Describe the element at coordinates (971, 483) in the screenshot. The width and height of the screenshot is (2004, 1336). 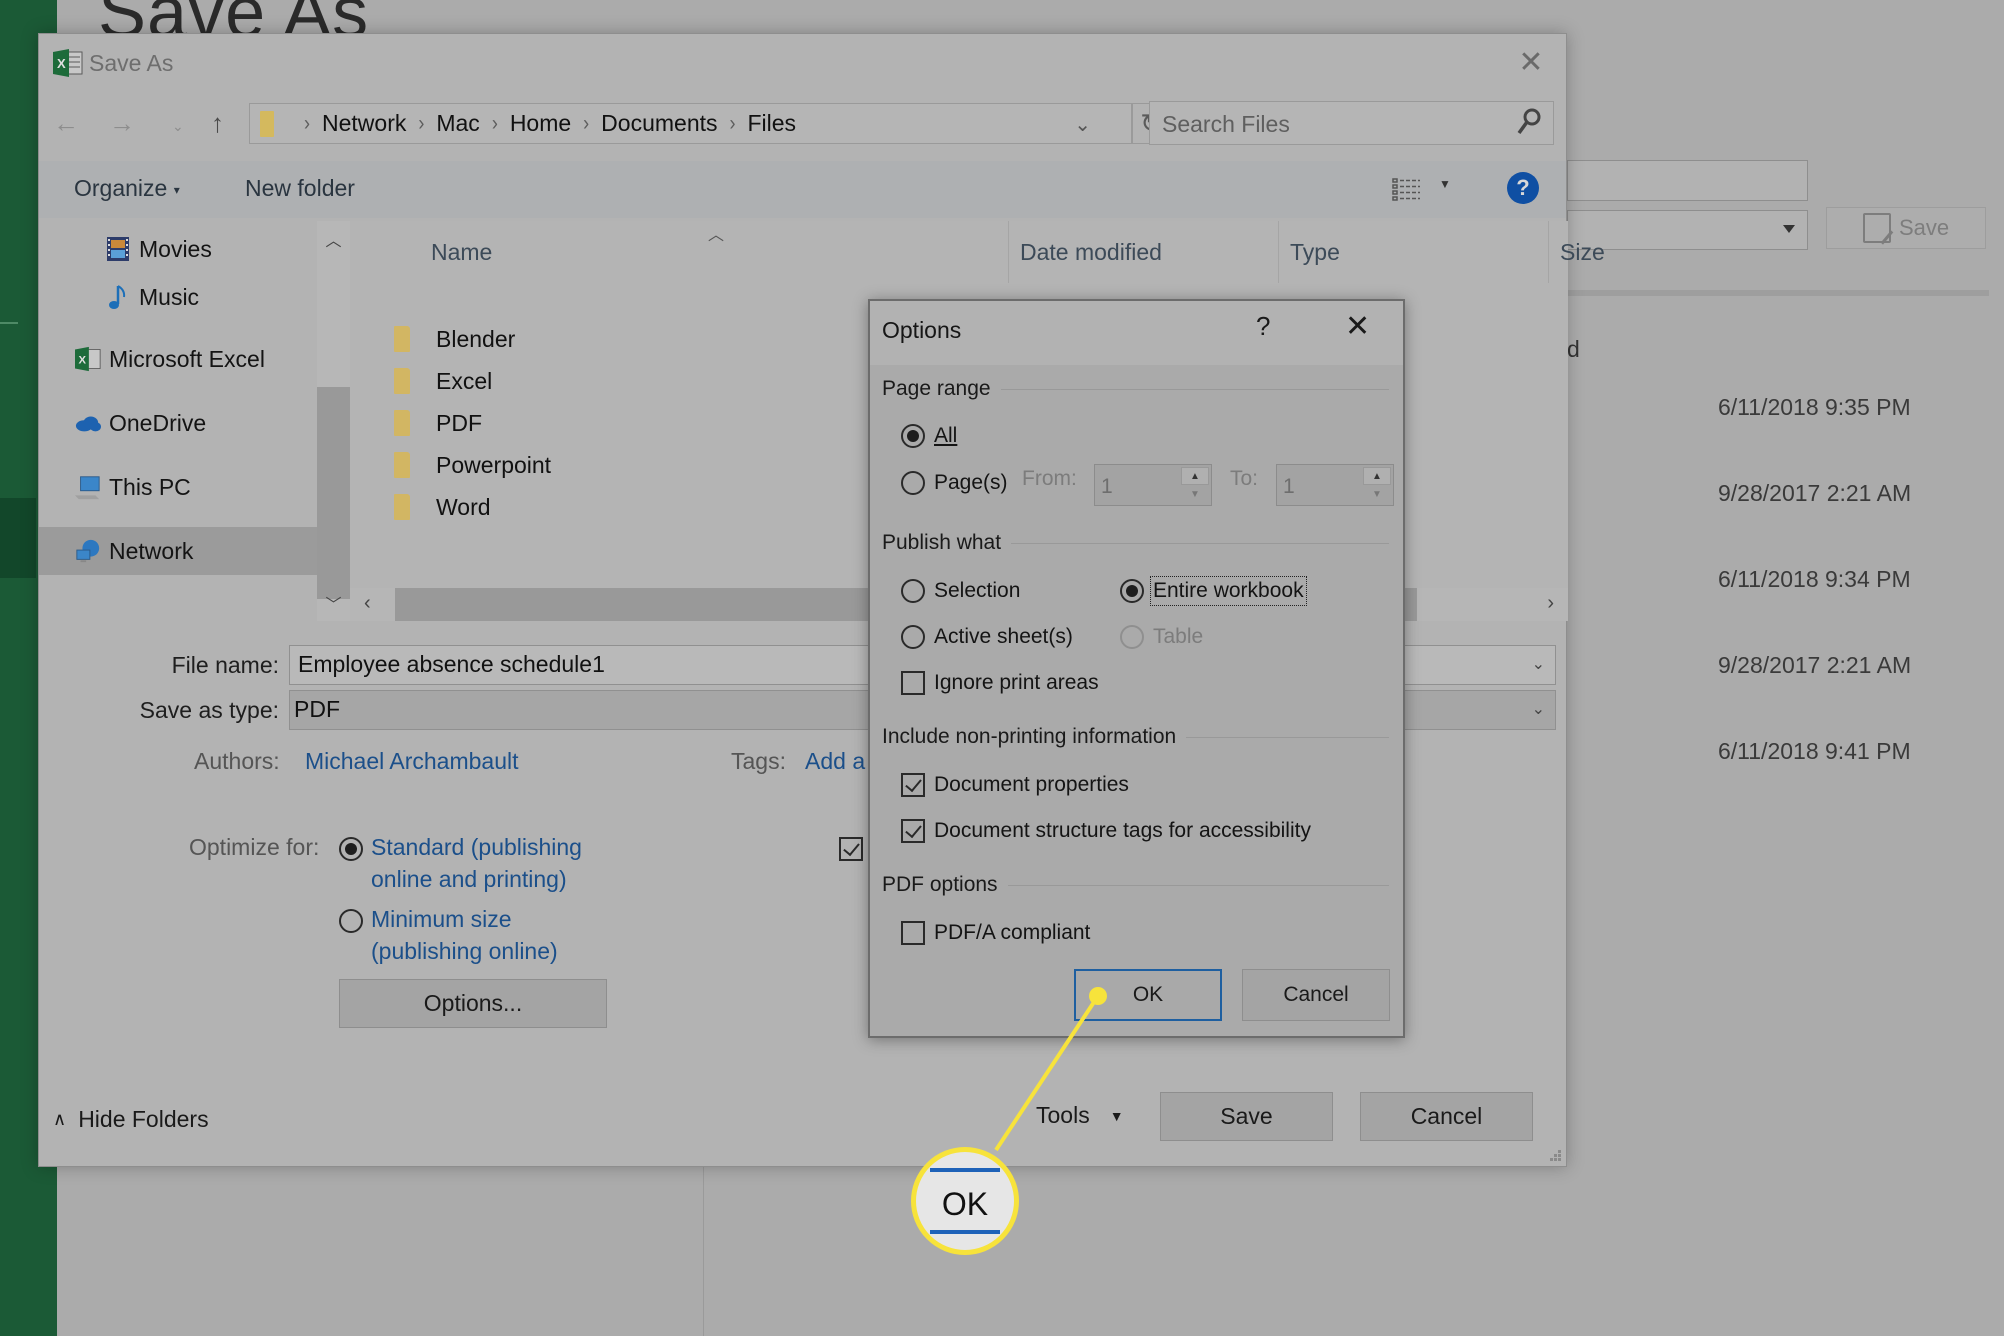
I see `page-range-pages-label: Page(s)` at that location.